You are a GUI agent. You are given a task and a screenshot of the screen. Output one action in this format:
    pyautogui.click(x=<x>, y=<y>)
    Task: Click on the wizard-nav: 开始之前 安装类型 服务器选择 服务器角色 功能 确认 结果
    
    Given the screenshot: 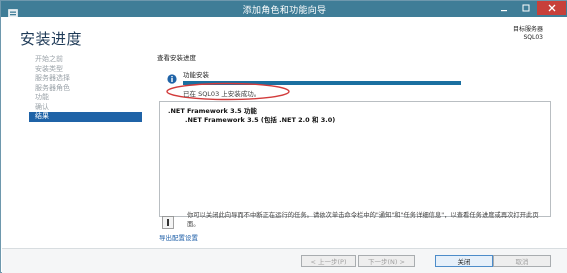 What is the action you would take?
    pyautogui.click(x=85, y=88)
    